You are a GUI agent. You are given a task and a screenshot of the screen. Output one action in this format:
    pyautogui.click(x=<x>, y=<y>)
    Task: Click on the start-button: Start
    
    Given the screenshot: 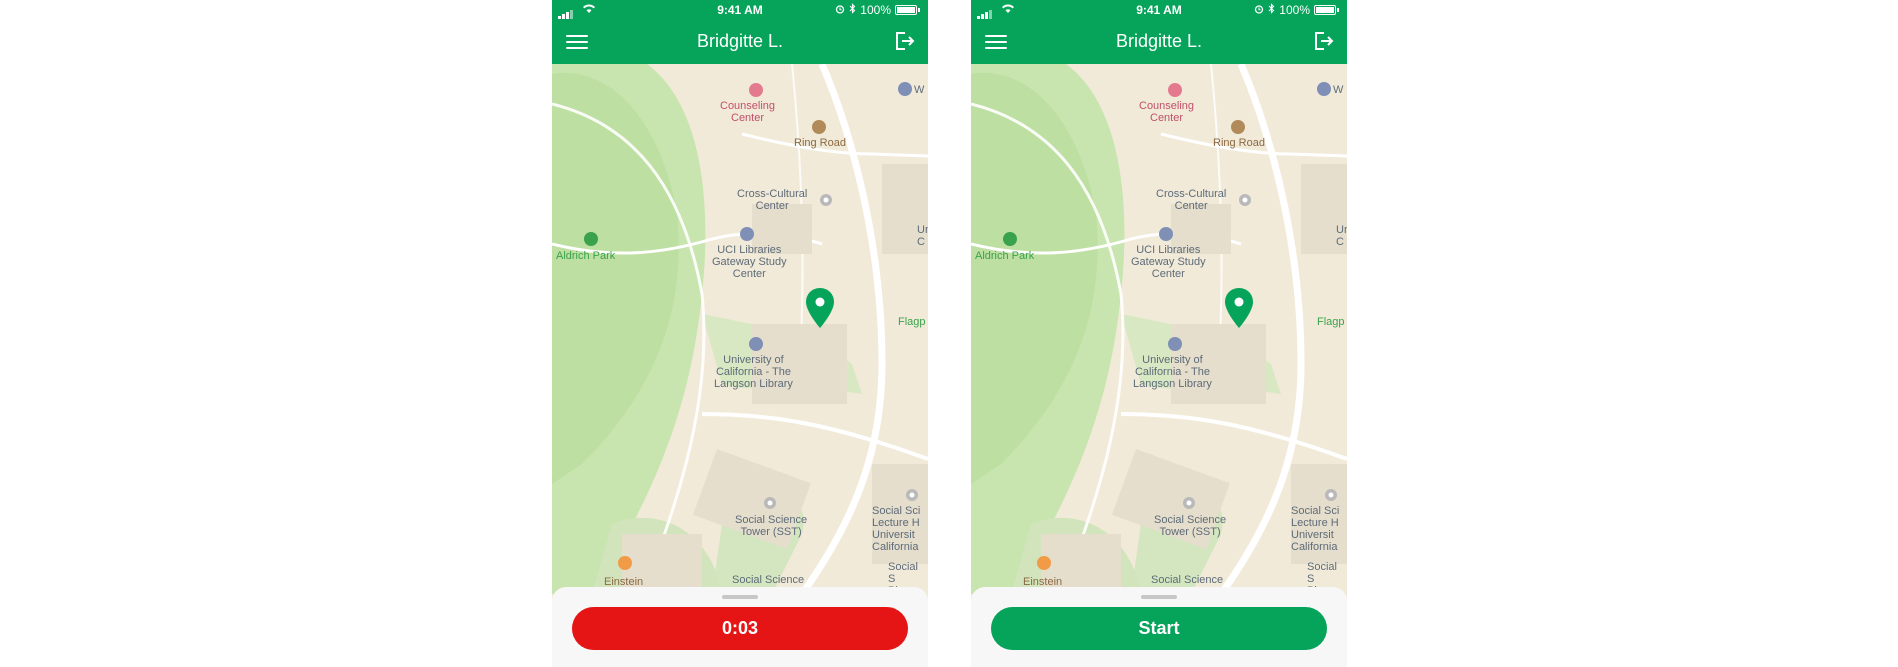 What is the action you would take?
    pyautogui.click(x=1159, y=628)
    